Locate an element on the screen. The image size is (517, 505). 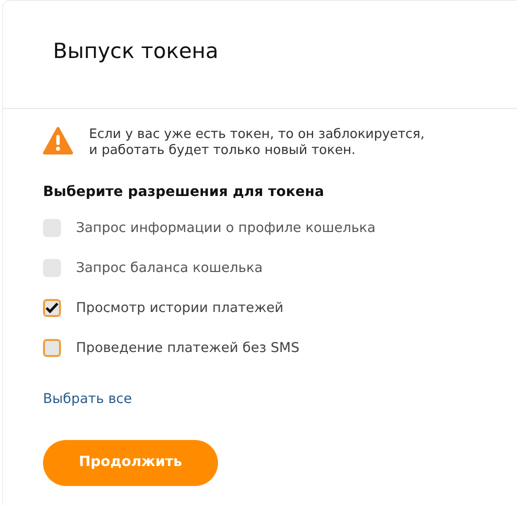
permission-label: Запрос баланса кошелька is located at coordinates (169, 267).